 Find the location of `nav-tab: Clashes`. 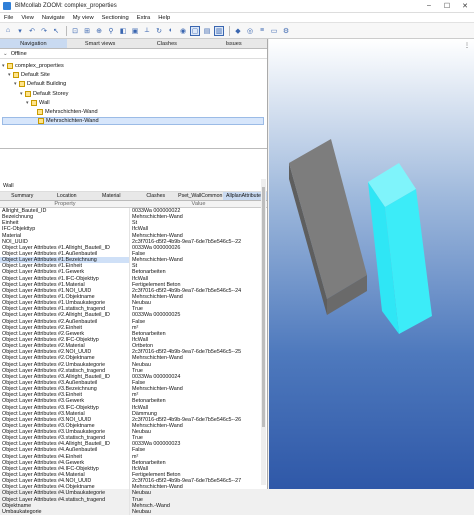

nav-tab: Clashes is located at coordinates (167, 43).